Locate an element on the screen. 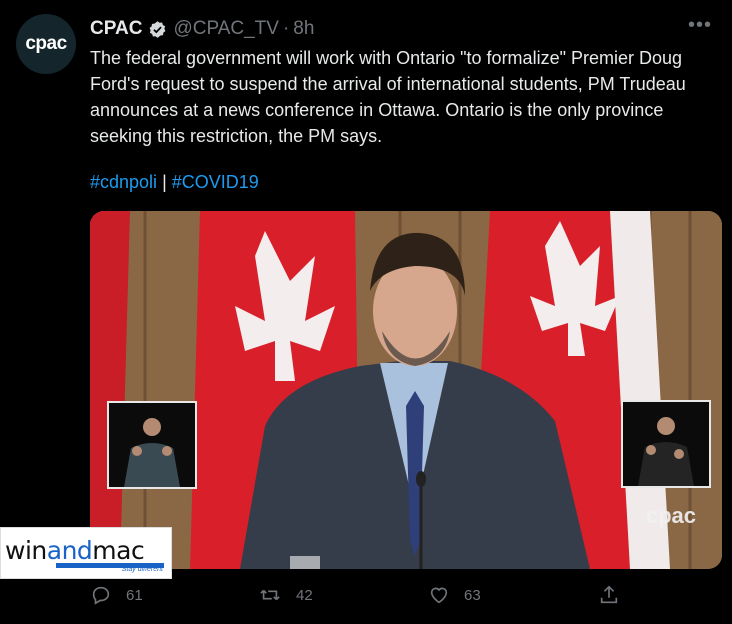  share-icon is located at coordinates (609, 594).